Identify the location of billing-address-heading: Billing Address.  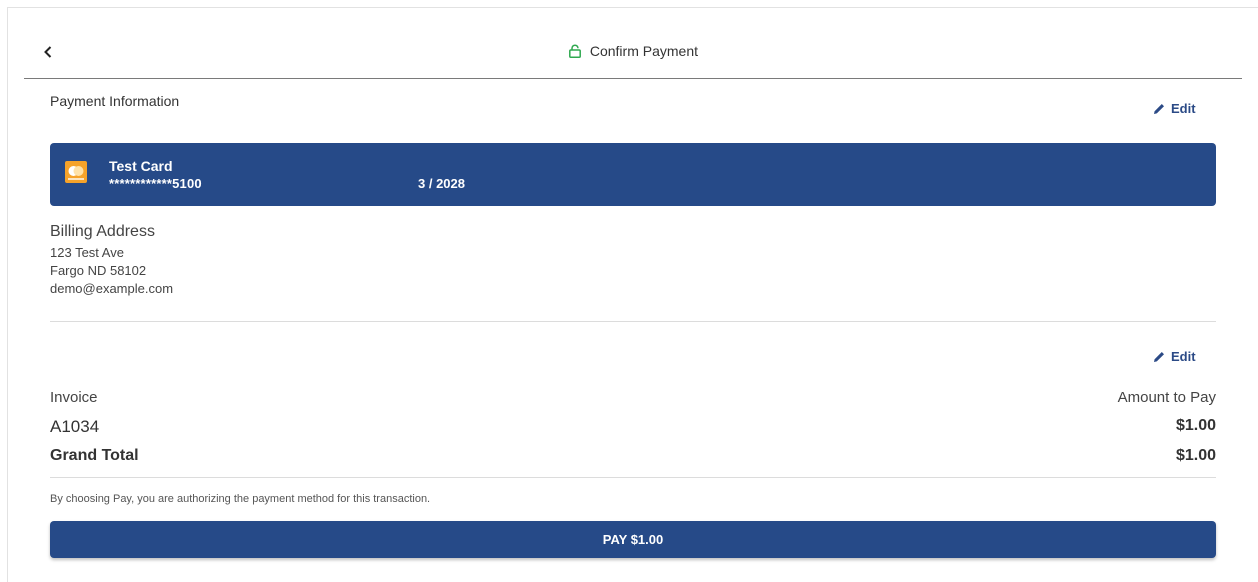
(102, 231).